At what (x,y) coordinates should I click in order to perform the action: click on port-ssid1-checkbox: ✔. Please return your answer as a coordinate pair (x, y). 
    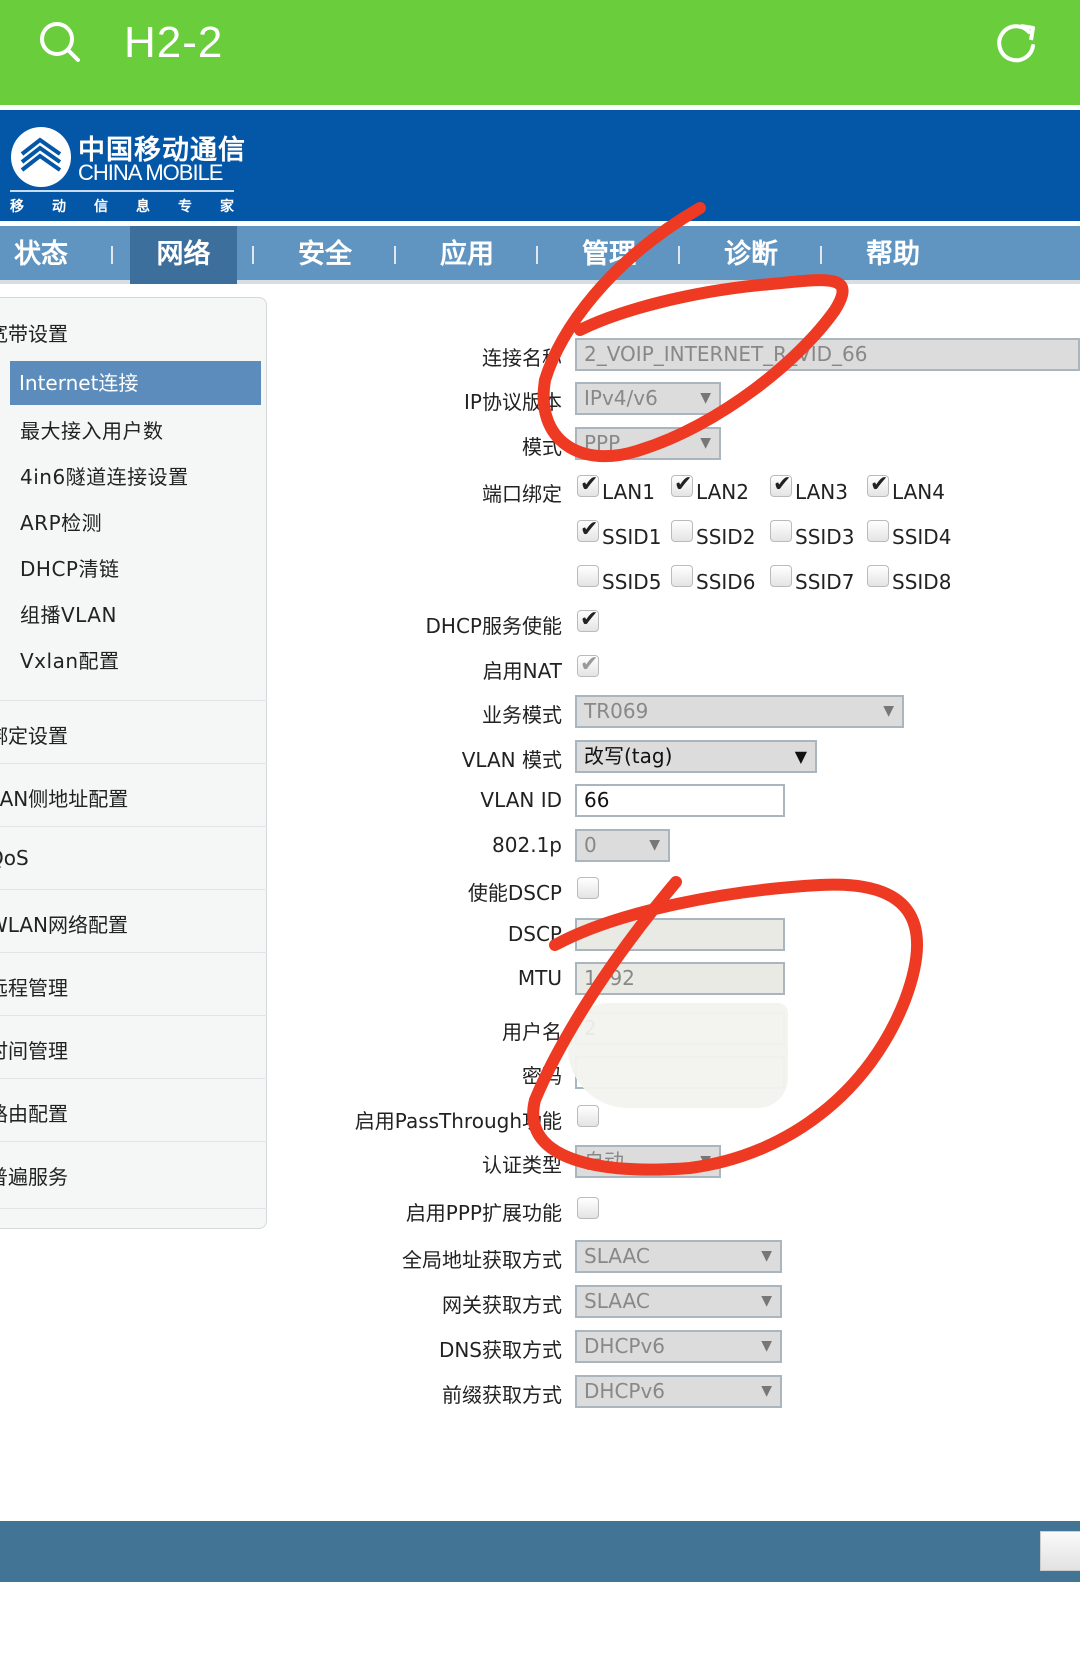
    Looking at the image, I should click on (588, 529).